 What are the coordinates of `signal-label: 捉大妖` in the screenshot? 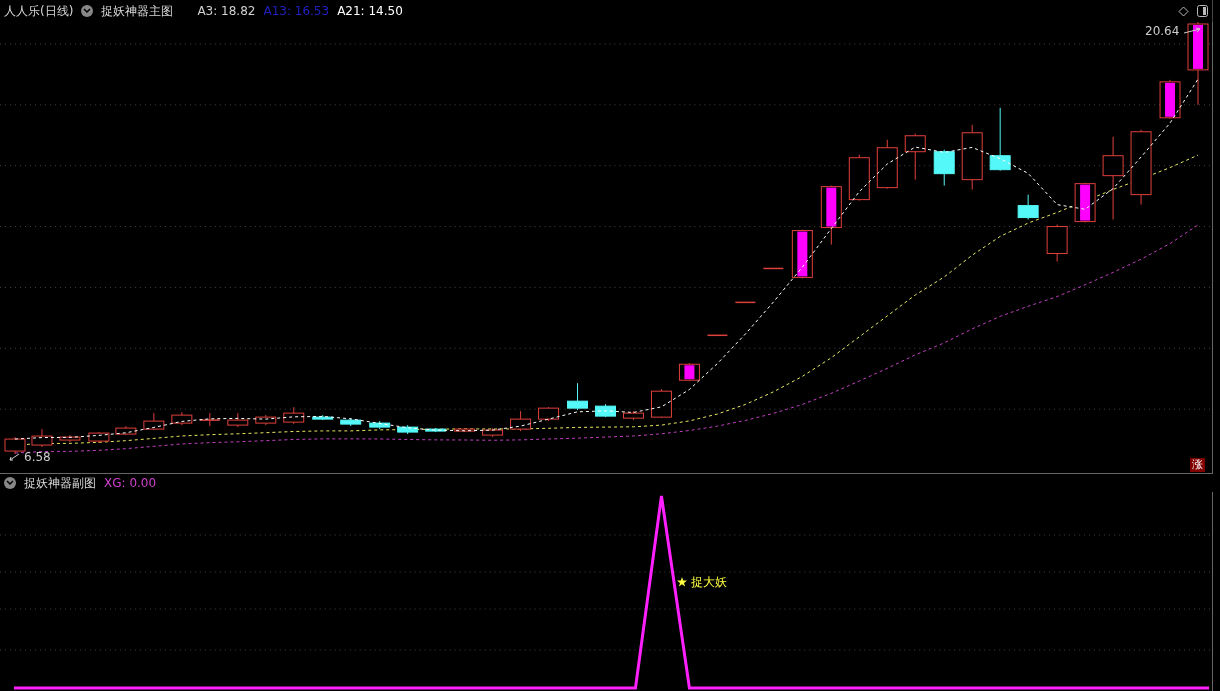 It's located at (709, 582).